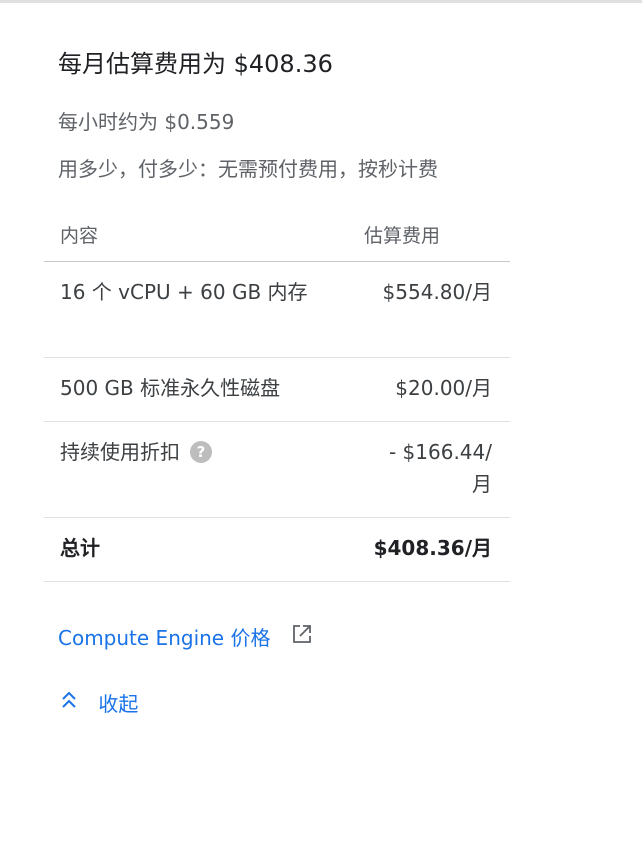  What do you see at coordinates (248, 169) in the screenshot?
I see `billing-note: 用多少，付多少：无需预付费用，按秒计费` at bounding box center [248, 169].